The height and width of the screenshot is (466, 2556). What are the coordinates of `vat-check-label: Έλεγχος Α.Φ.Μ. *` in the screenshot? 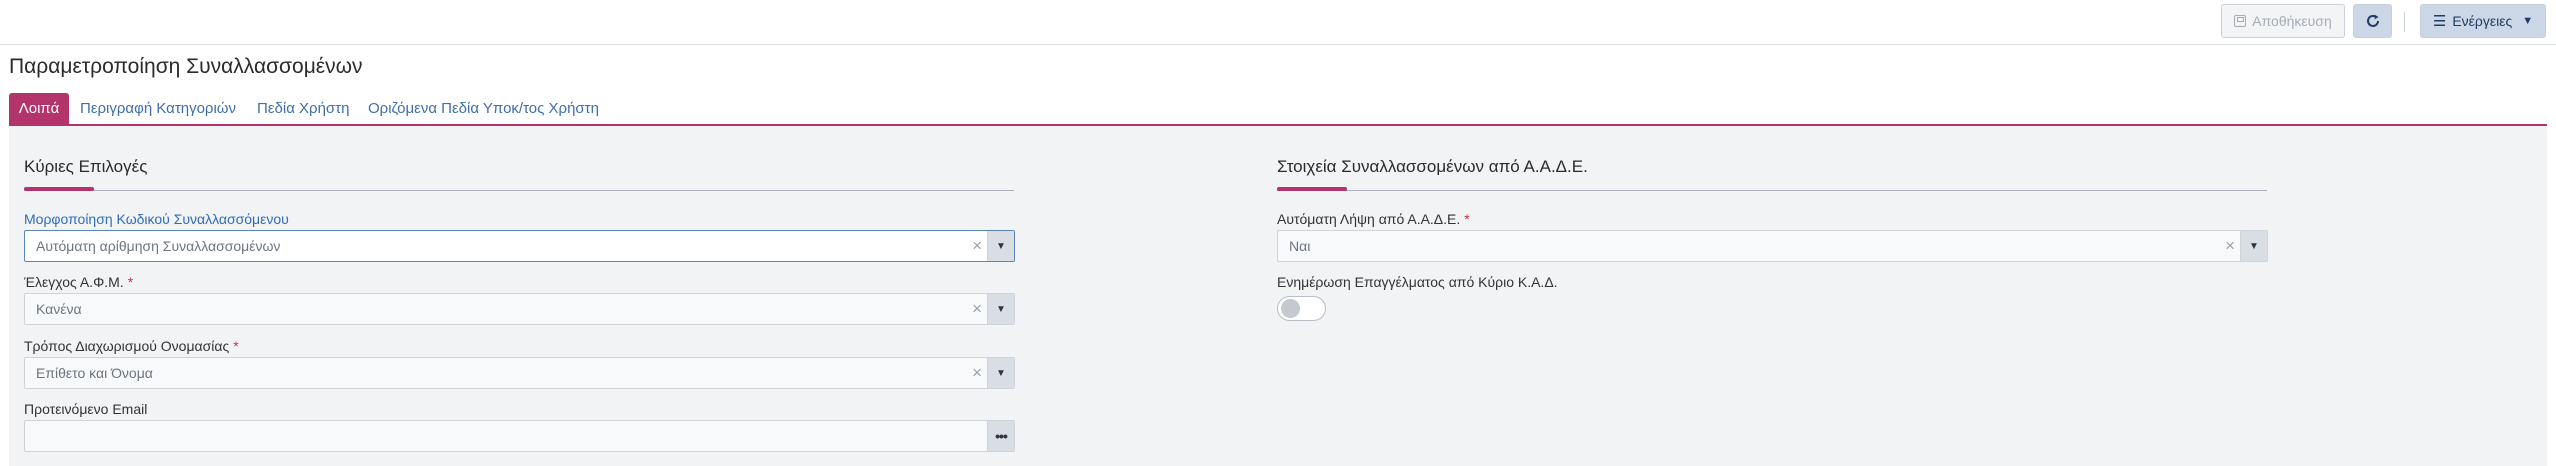 It's located at (79, 282).